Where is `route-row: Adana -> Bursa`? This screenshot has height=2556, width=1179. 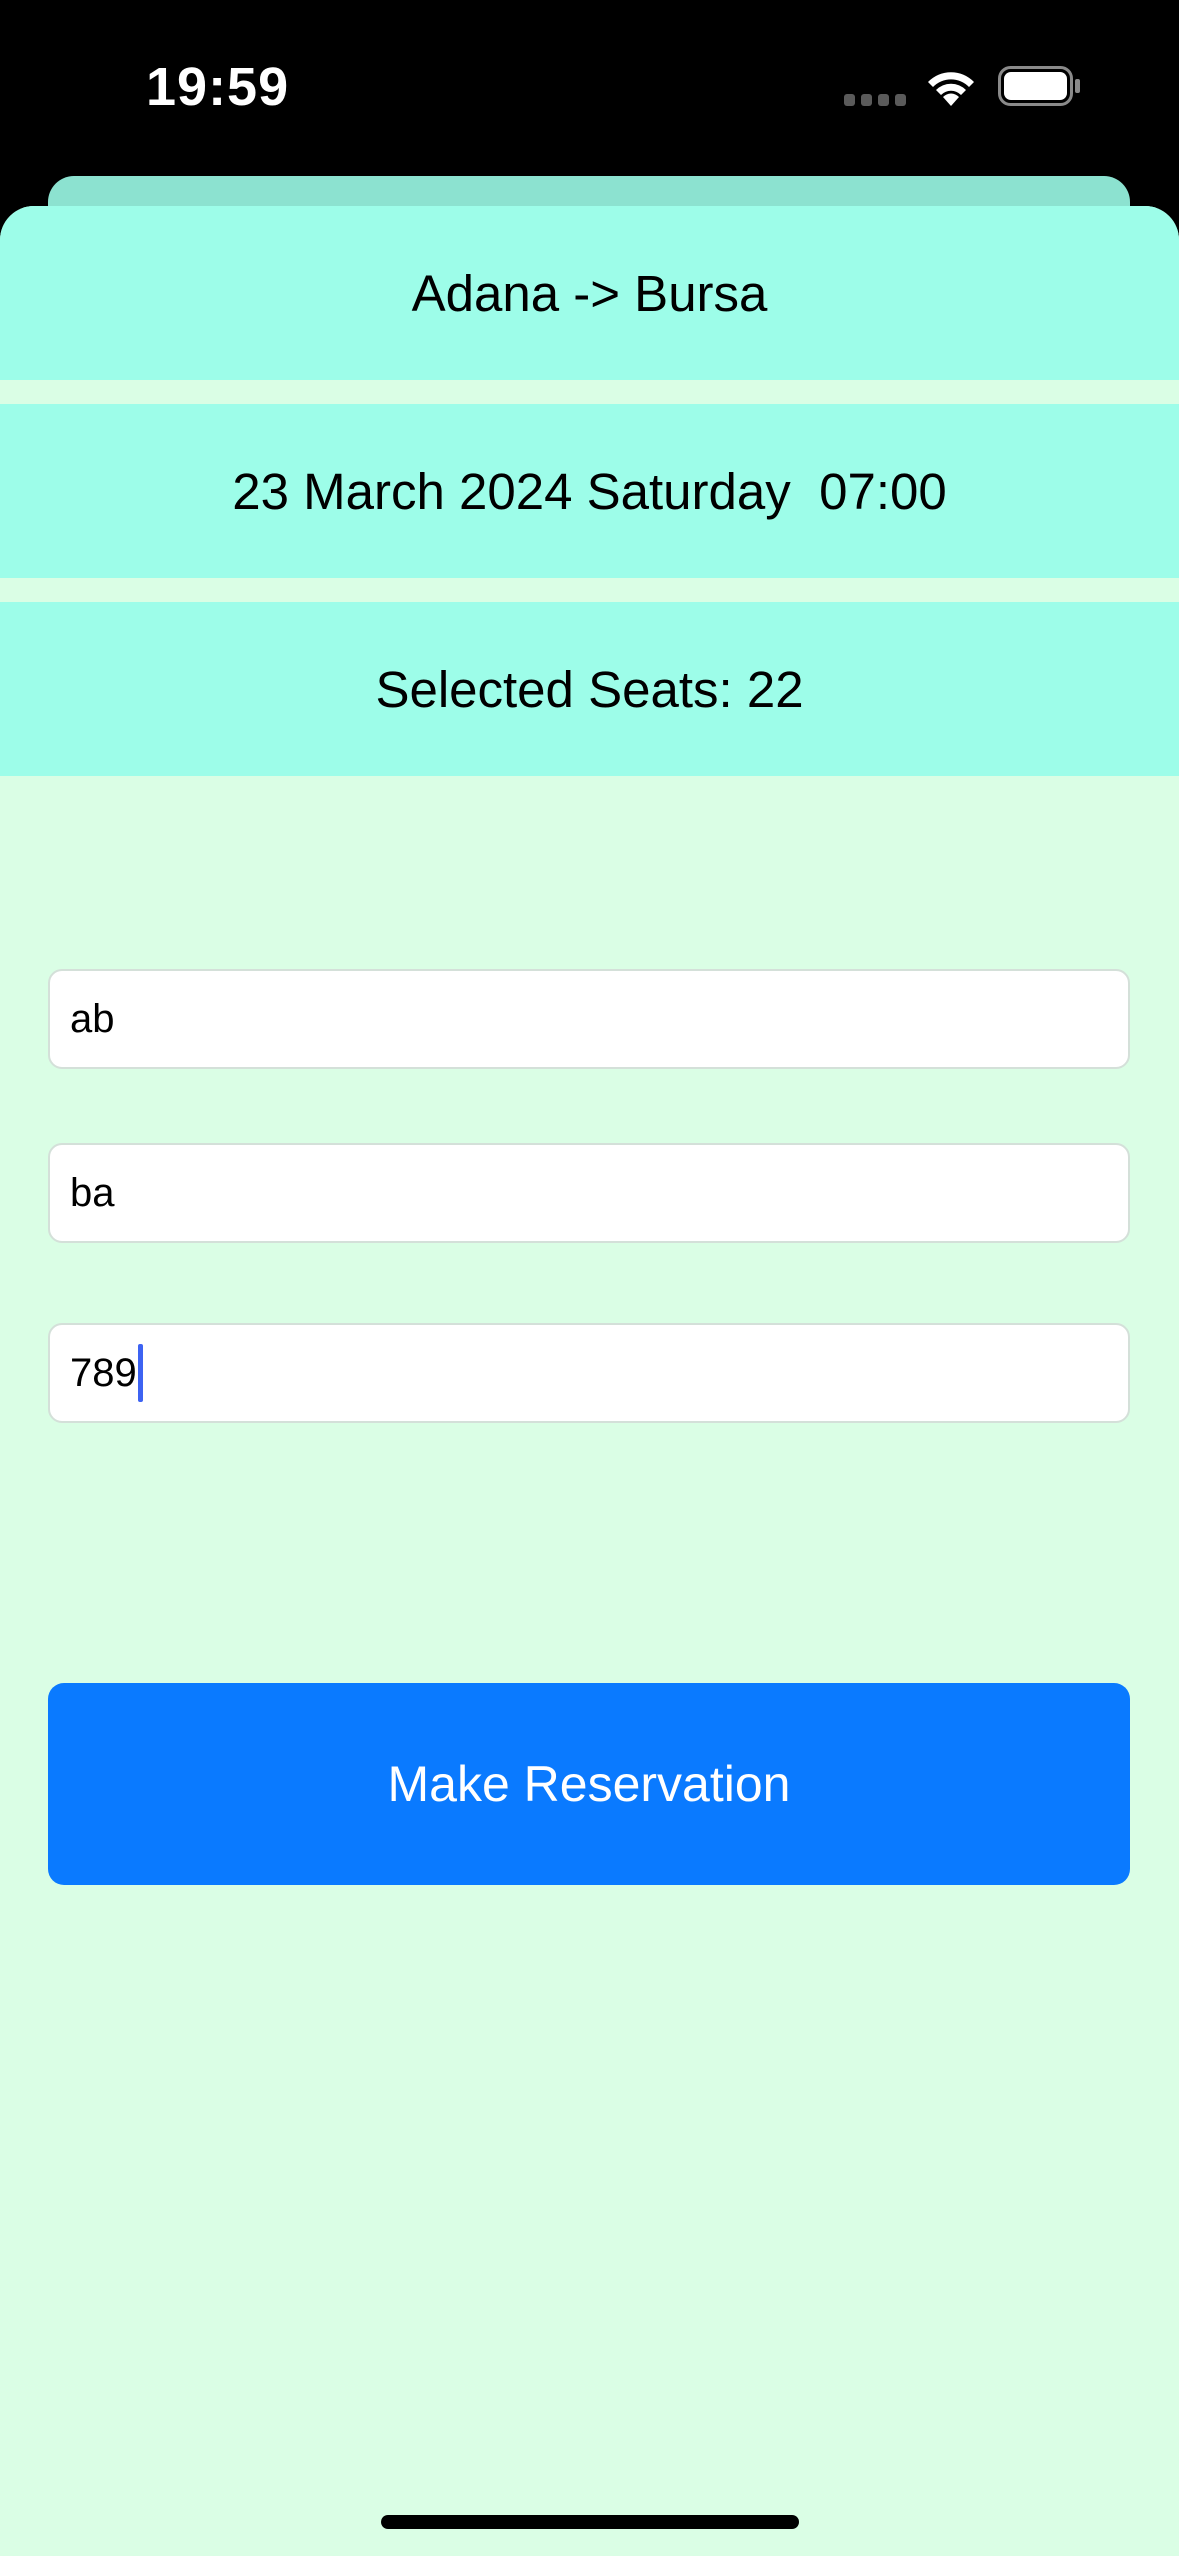 route-row: Adana -> Bursa is located at coordinates (589, 293).